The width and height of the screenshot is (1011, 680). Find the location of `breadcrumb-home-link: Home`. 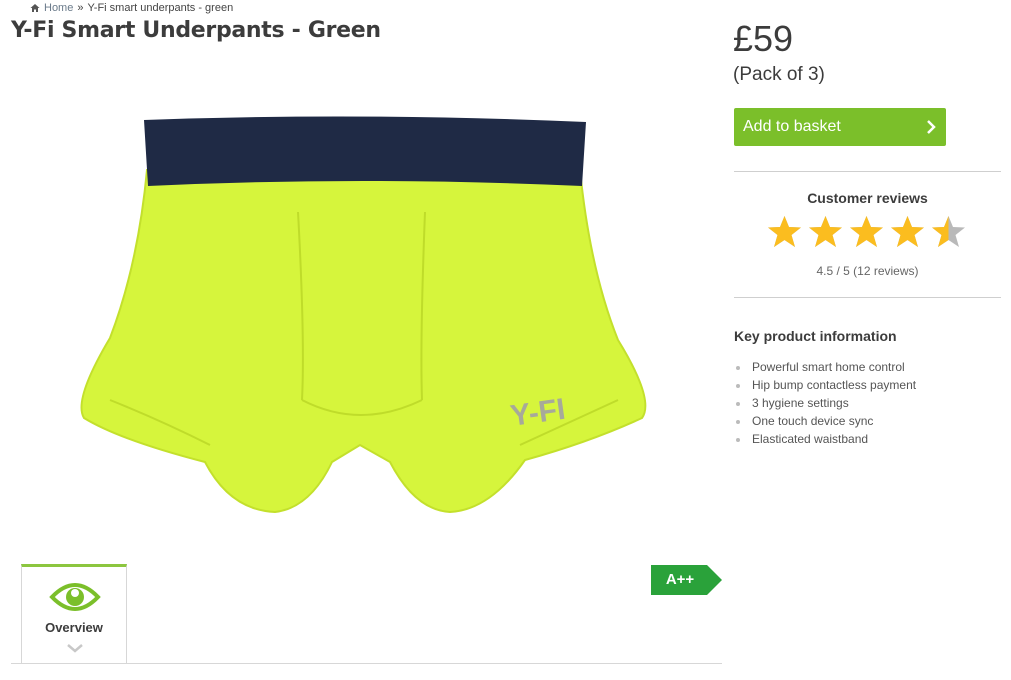

breadcrumb-home-link: Home is located at coordinates (58, 8).